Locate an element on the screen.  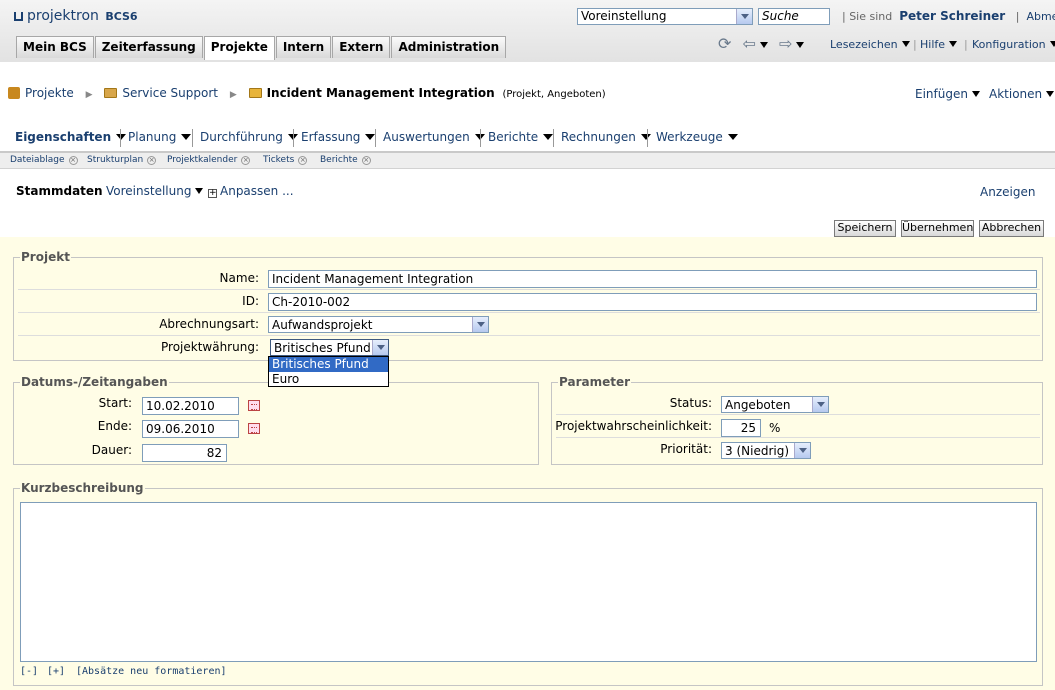
end-date-field: 09.06.2010 is located at coordinates (190, 429).